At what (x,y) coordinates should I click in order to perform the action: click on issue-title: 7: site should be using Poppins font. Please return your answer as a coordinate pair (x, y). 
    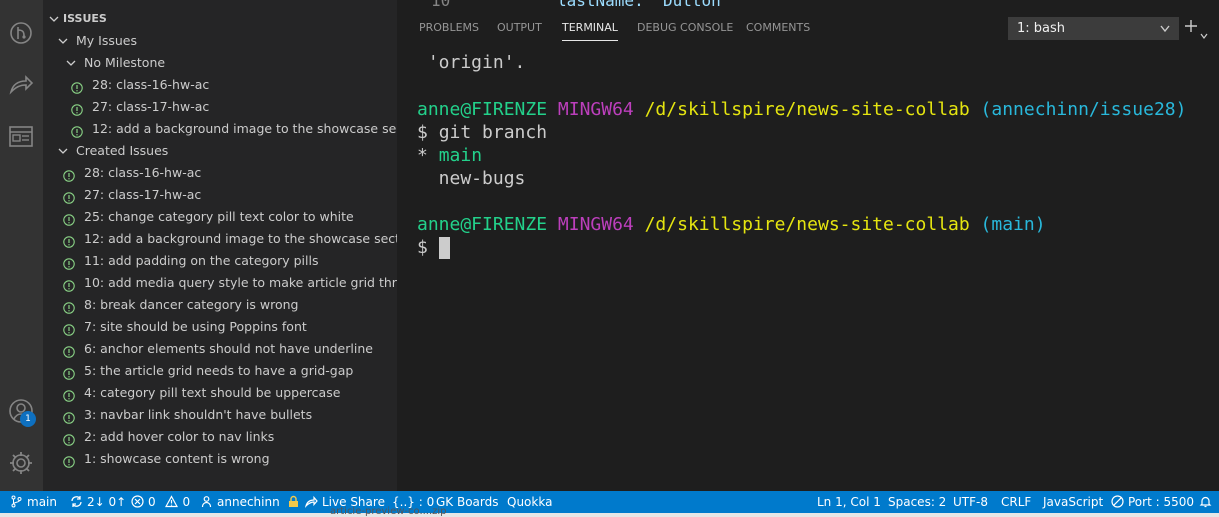
    Looking at the image, I should click on (195, 326).